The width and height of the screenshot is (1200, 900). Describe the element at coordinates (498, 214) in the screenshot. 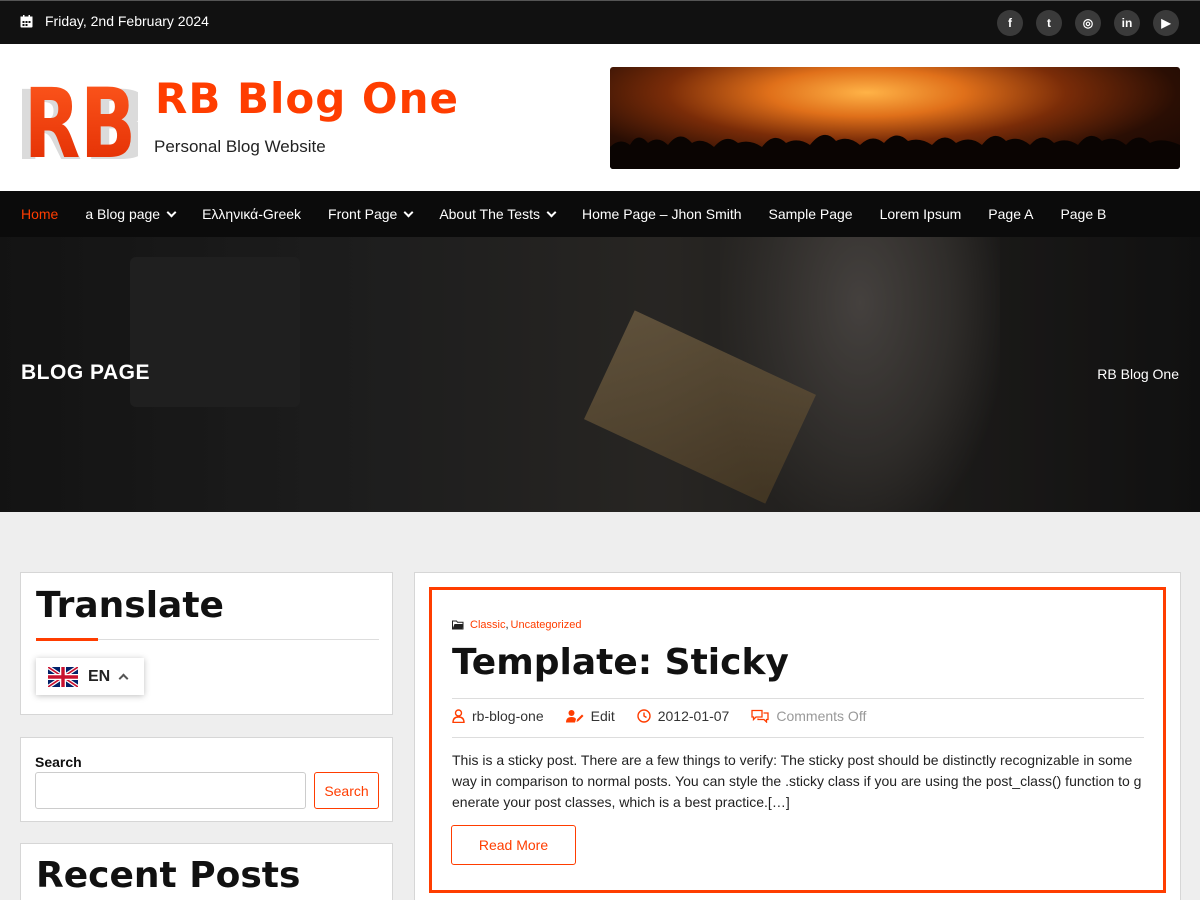

I see `nav-item-about-the-tests: About The Tests` at that location.